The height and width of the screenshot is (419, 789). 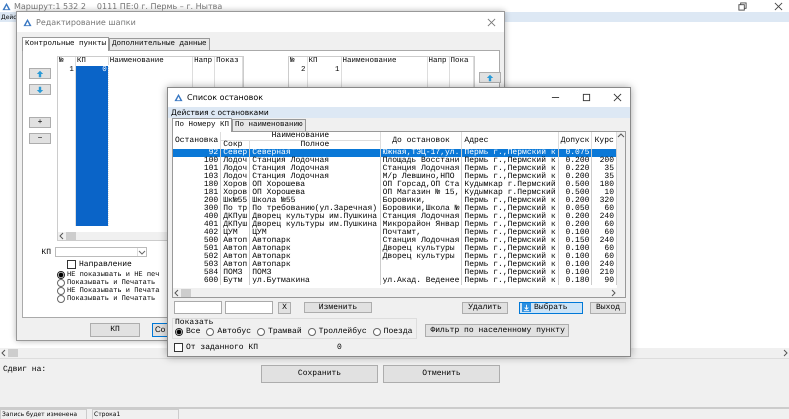 I want to click on radio-label: Поезда, so click(x=398, y=331).